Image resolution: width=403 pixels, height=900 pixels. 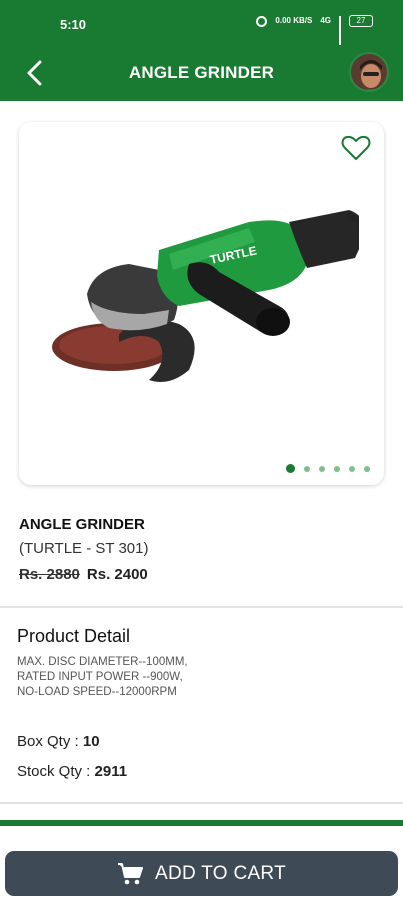 I want to click on battery-icon: 27, so click(x=361, y=21).